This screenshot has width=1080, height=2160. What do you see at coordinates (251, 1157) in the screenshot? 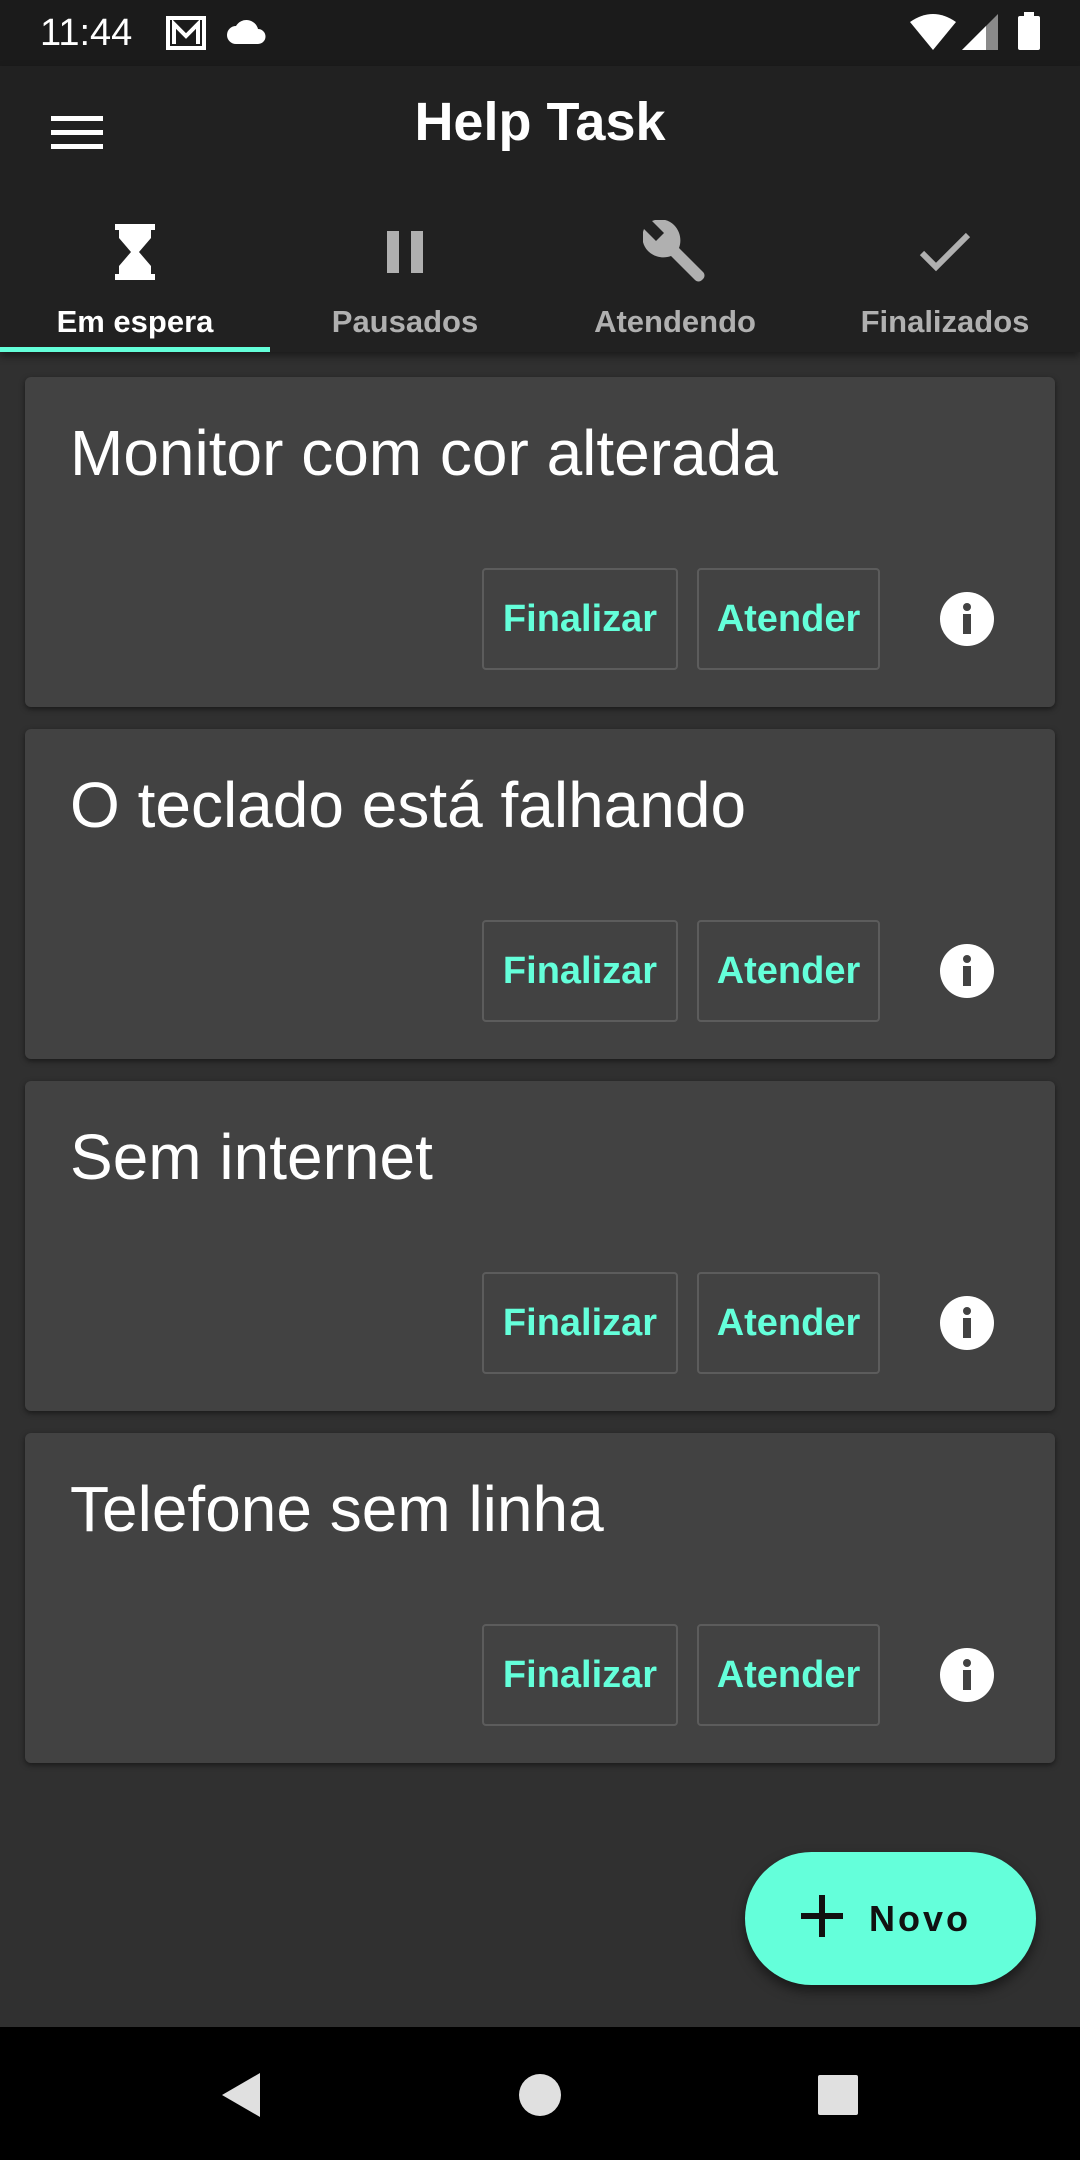
I see `ticket-title: Sem internet` at bounding box center [251, 1157].